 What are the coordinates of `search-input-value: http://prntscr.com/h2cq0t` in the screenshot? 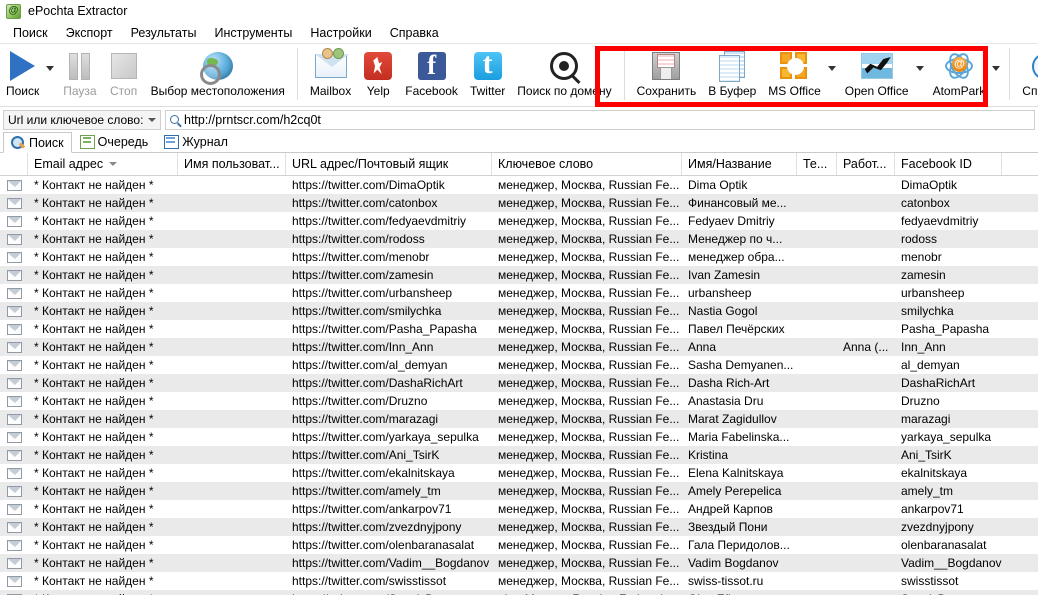 It's located at (252, 119).